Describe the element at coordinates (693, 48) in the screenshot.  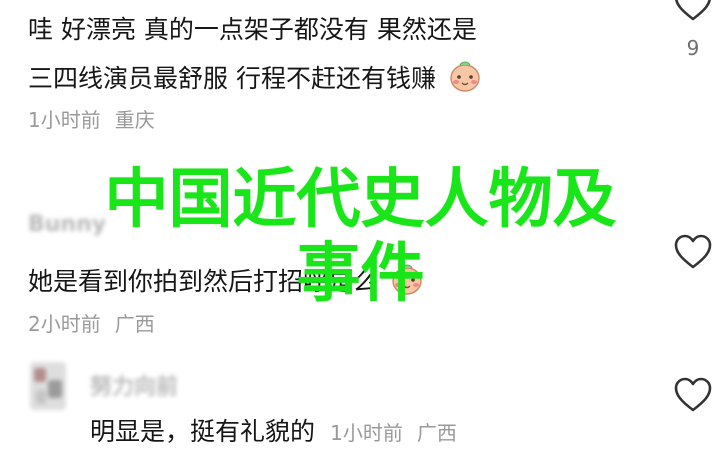
I see `like-count: 9` at that location.